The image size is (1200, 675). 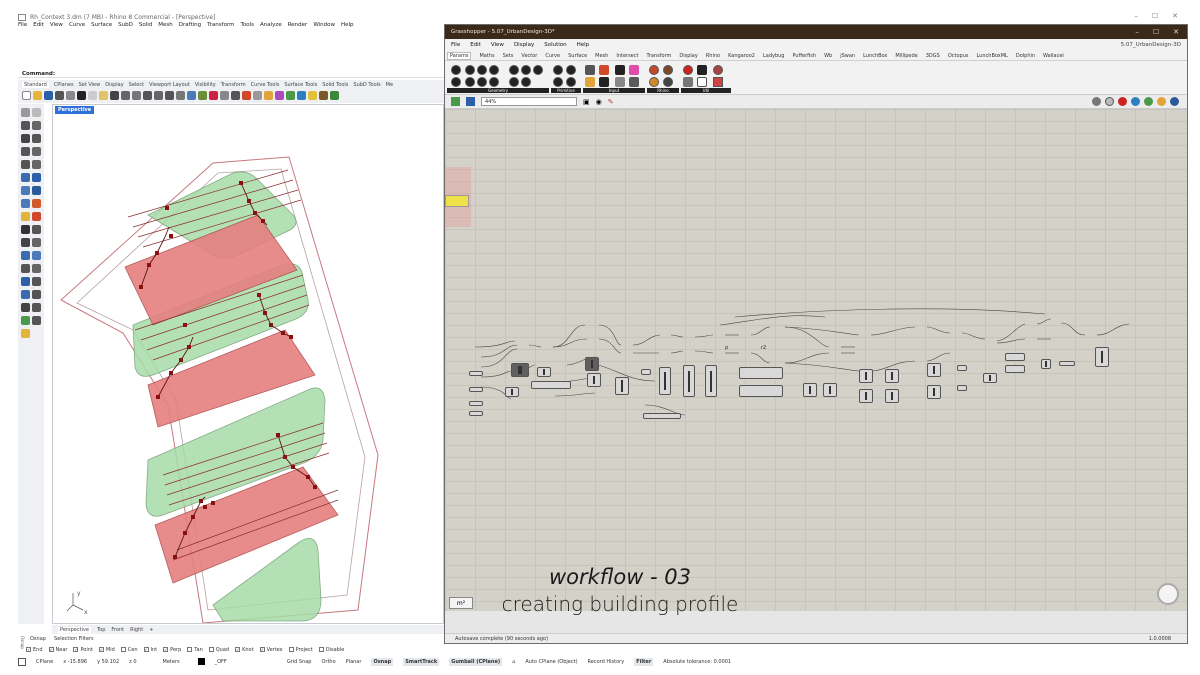 I want to click on menu-tools: Tools, so click(x=247, y=27).